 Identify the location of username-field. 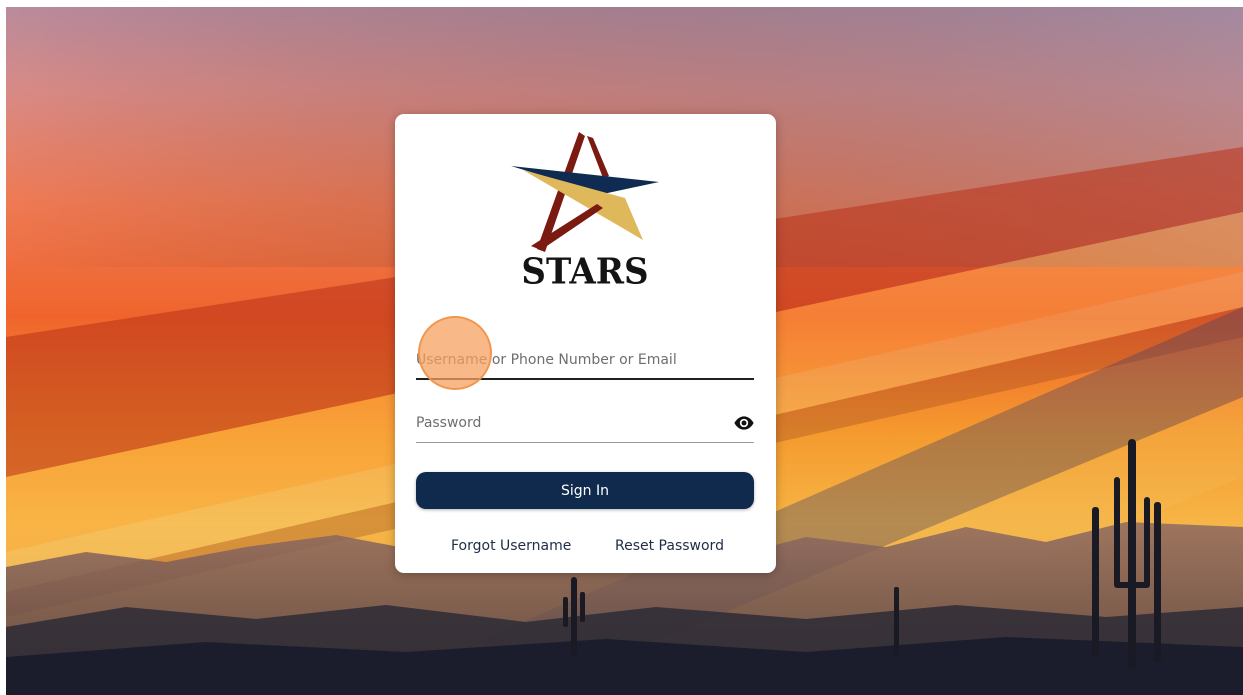
(585, 362).